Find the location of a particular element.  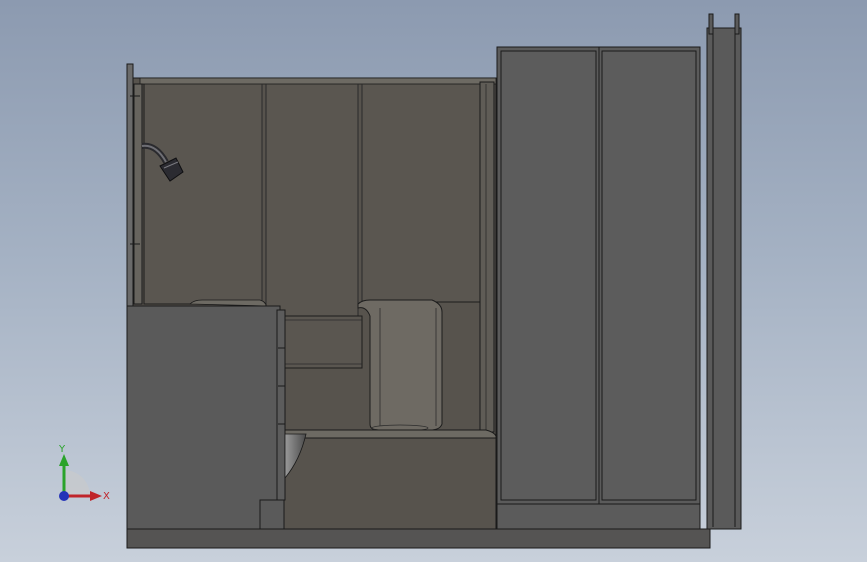

vanity-side-panel is located at coordinates (281, 405).